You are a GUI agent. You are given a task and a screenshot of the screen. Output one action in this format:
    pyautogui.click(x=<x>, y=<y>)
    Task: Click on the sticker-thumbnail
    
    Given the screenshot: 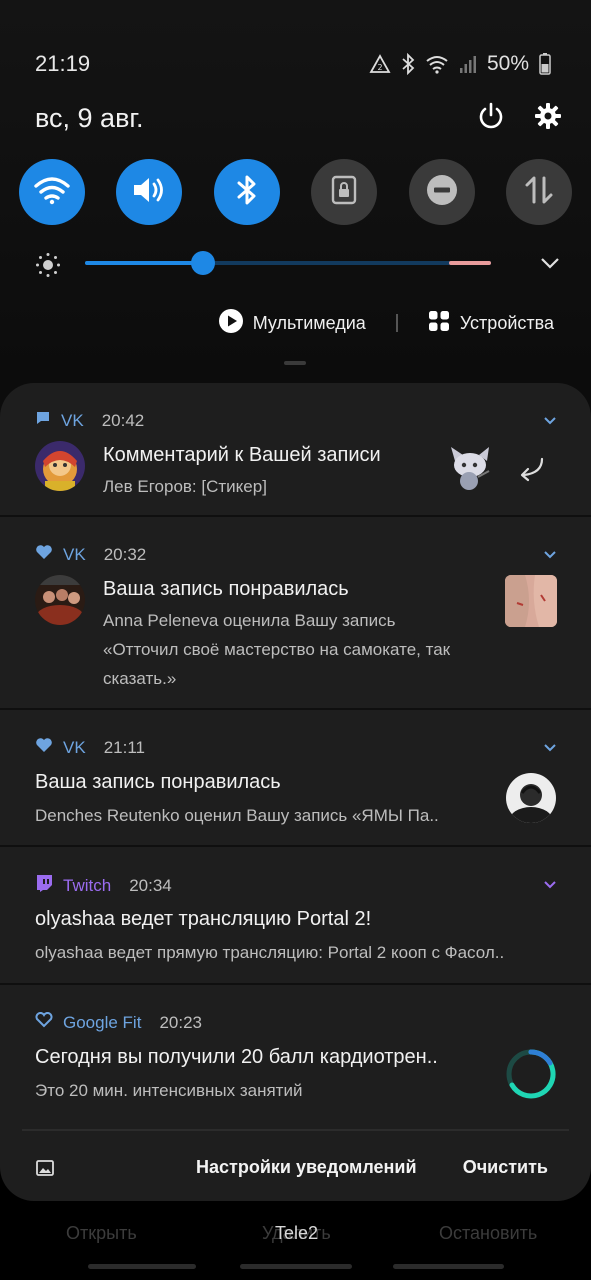 What is the action you would take?
    pyautogui.click(x=471, y=467)
    